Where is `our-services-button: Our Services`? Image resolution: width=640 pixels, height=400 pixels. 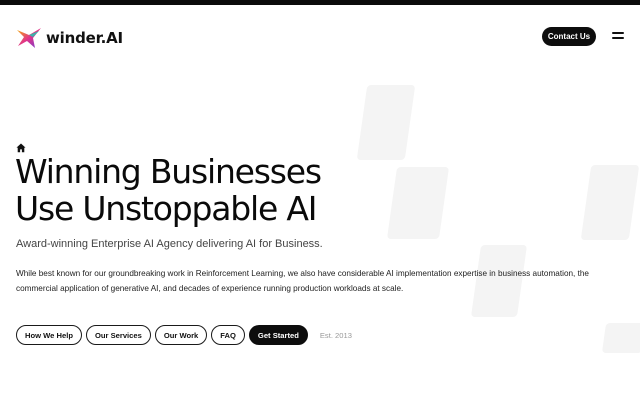
our-services-button: Our Services is located at coordinates (118, 335).